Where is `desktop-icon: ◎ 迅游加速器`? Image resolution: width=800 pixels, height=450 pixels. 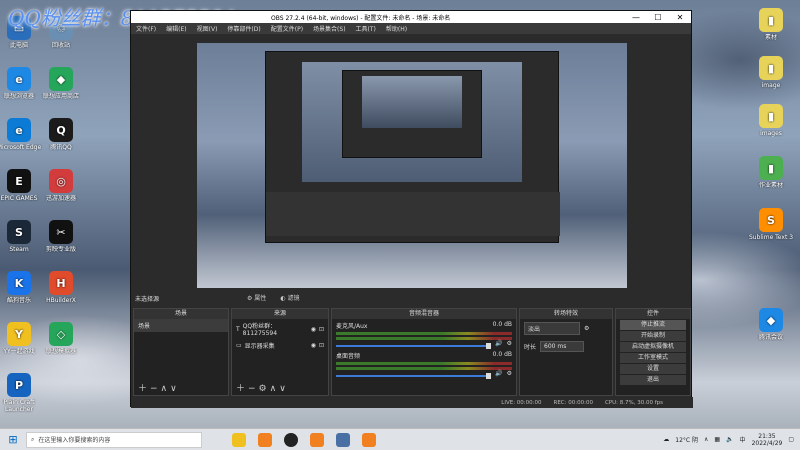 desktop-icon: ◎ 迅游加速器 is located at coordinates (61, 185).